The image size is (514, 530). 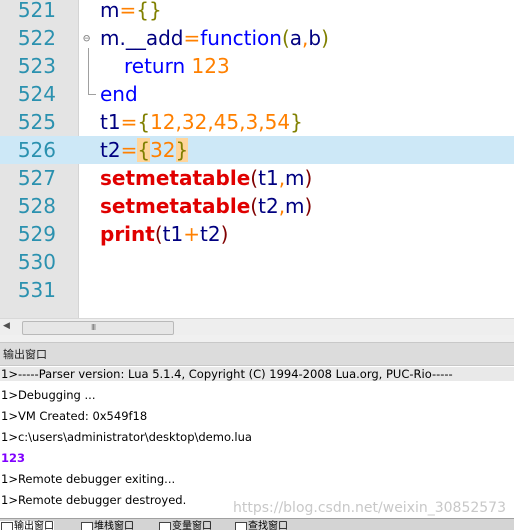 What do you see at coordinates (74, 416) in the screenshot?
I see `output-line: 1>VM Created: 0x549f18` at bounding box center [74, 416].